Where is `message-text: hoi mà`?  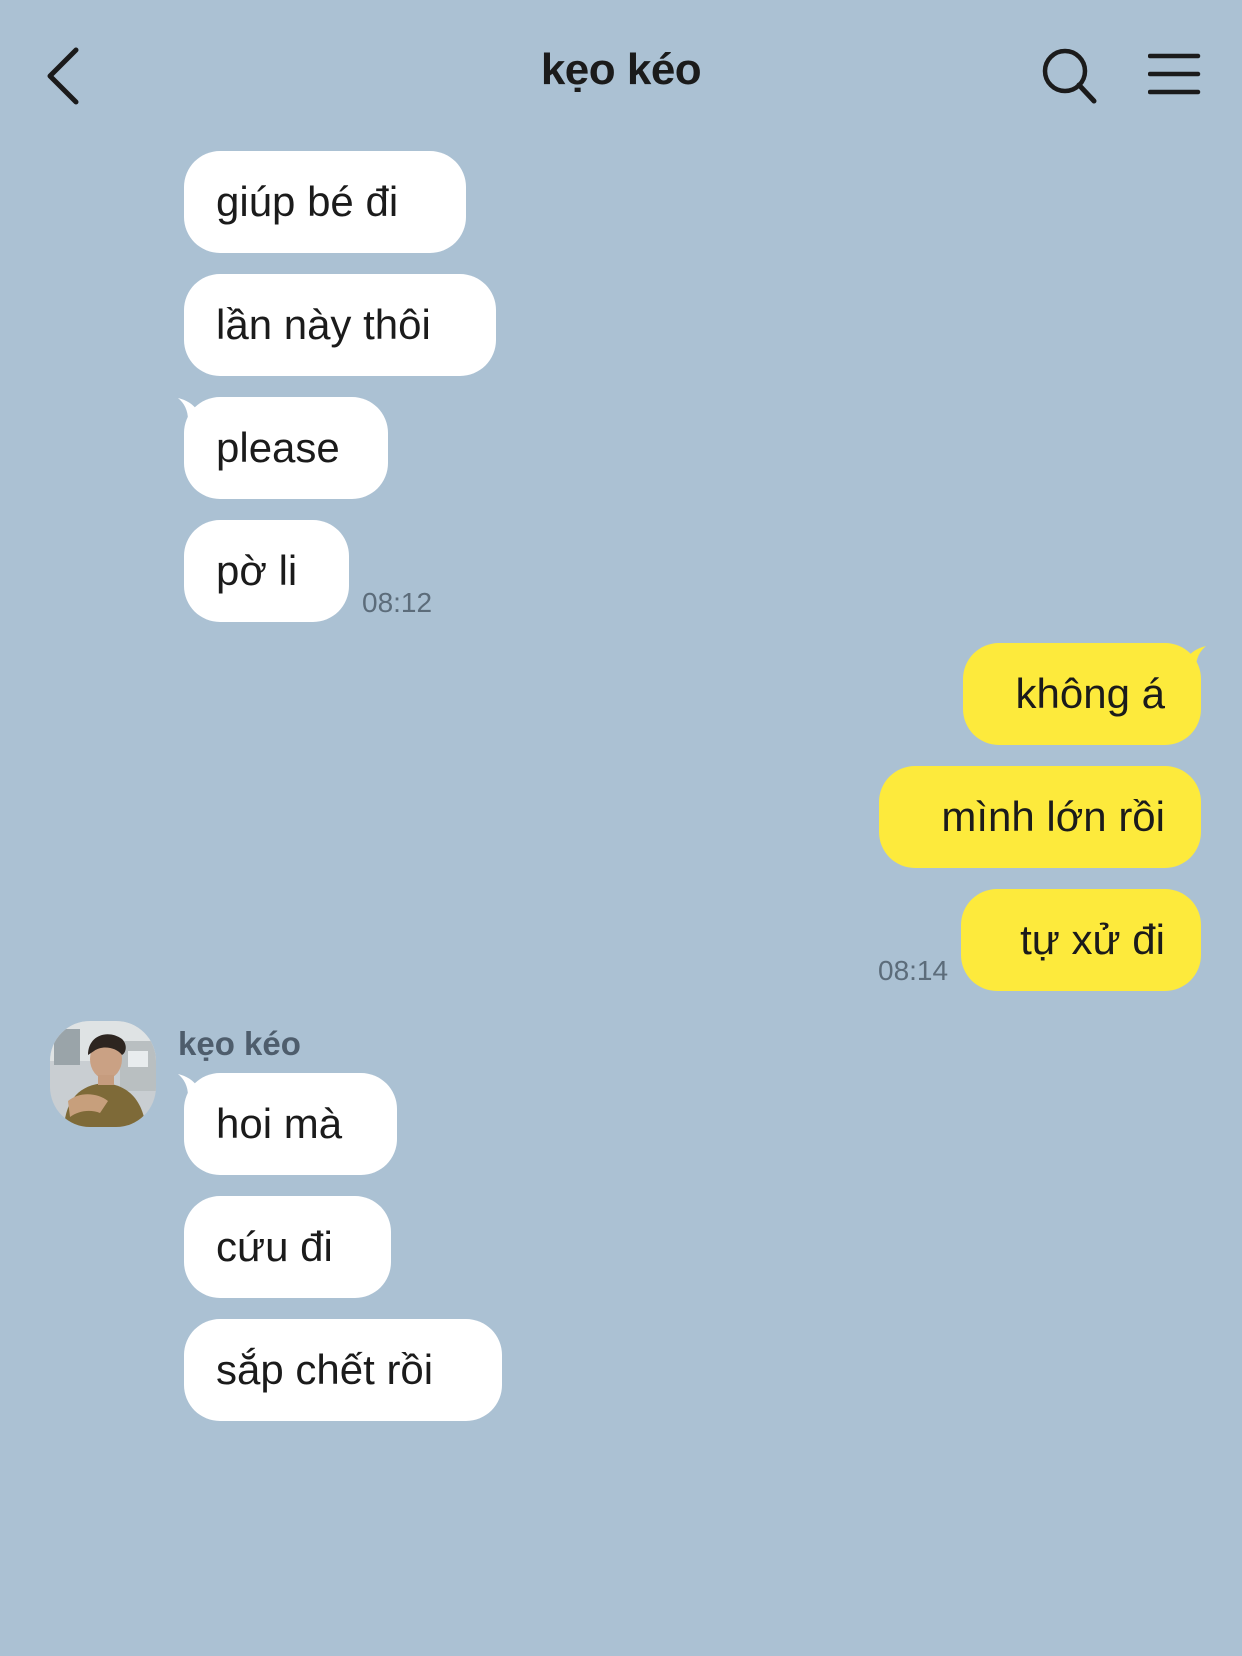
message-text: hoi mà is located at coordinates (279, 1123).